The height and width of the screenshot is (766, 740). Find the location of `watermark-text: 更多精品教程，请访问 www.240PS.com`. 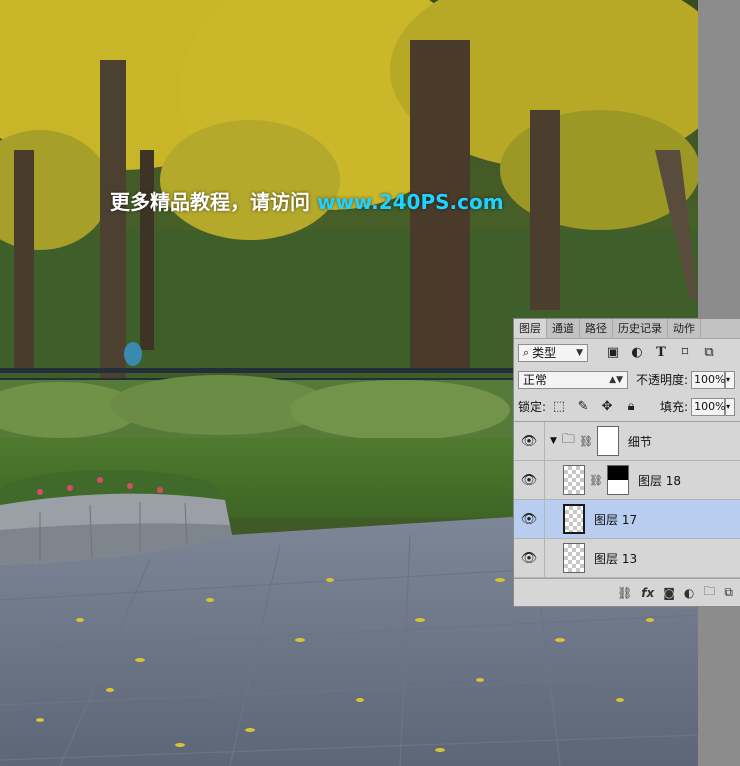

watermark-text: 更多精品教程，请访问 www.240PS.com is located at coordinates (307, 200).